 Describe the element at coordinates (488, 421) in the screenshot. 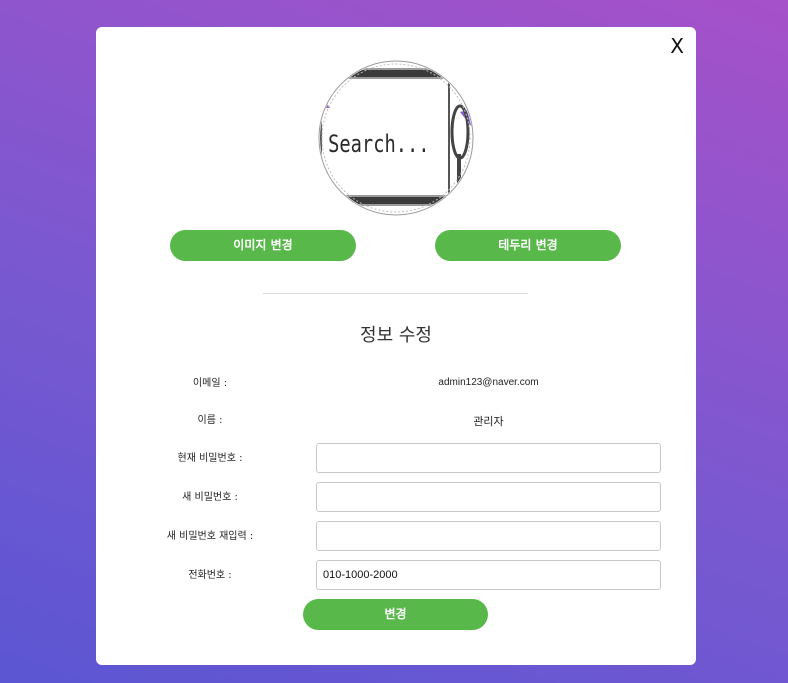

I see `name-value: 관리자` at that location.